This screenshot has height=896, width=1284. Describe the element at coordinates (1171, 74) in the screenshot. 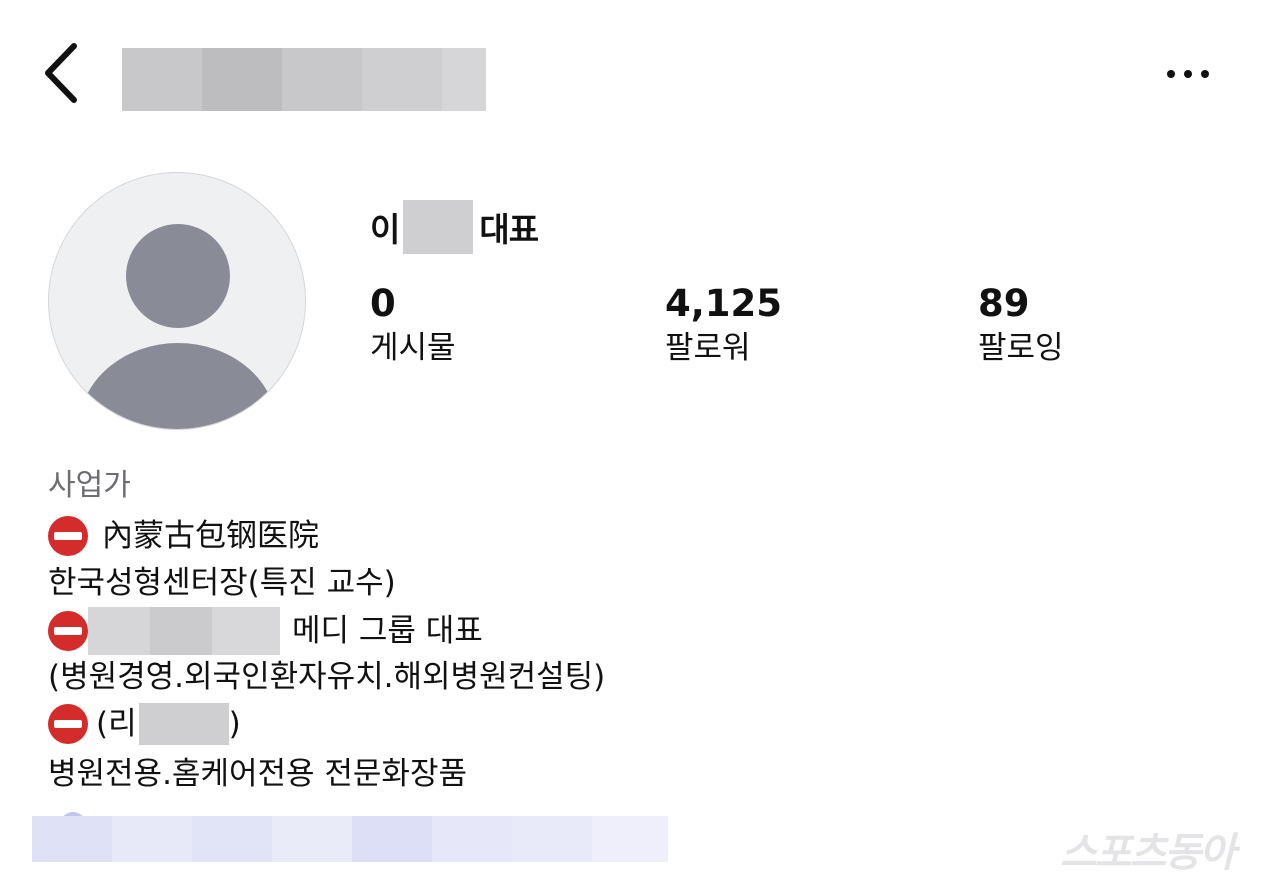

I see `more-horizontal-icon` at that location.